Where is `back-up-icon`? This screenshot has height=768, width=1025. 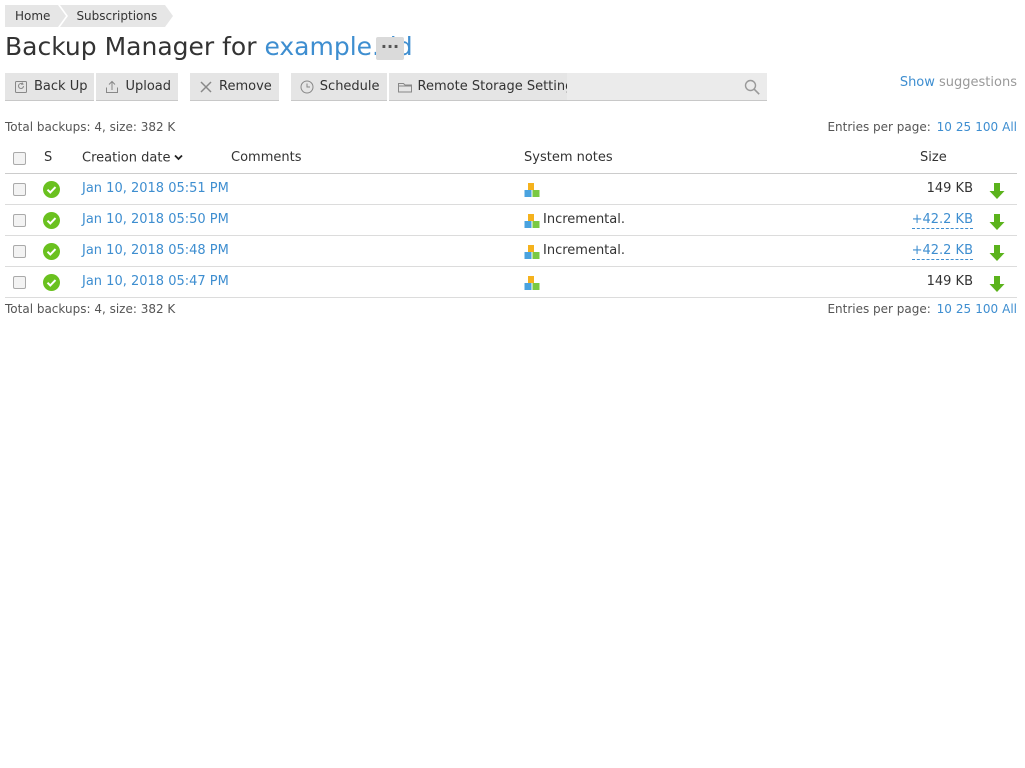
back-up-icon is located at coordinates (21, 87).